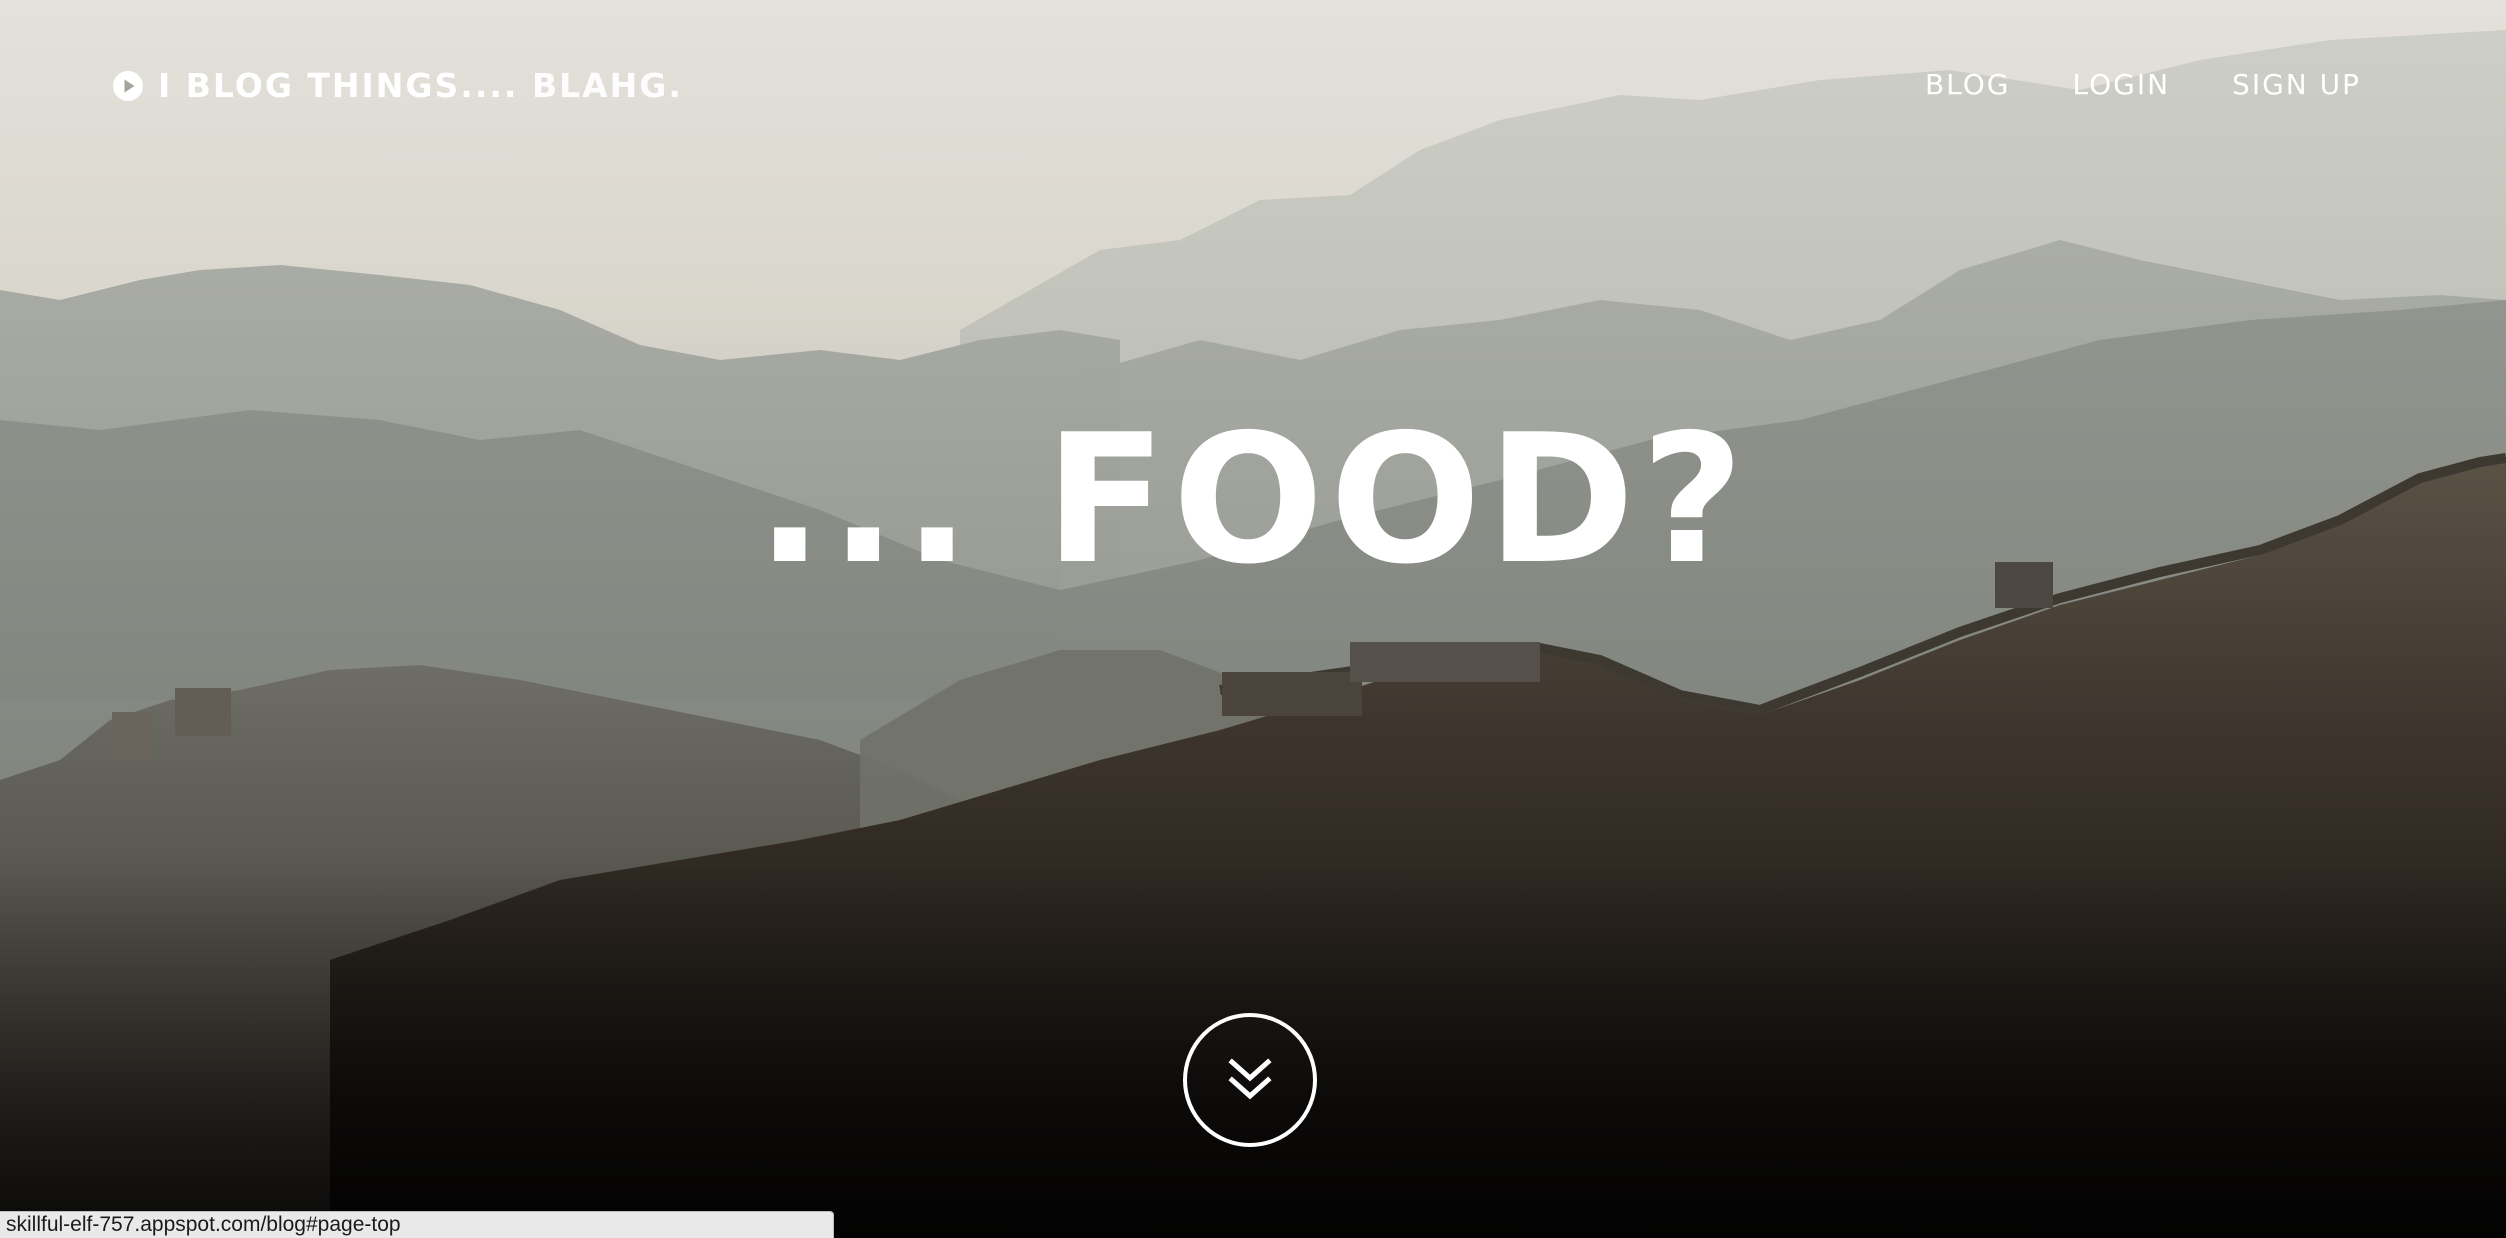  I want to click on double-chevron-down-icon, so click(1250, 1079).